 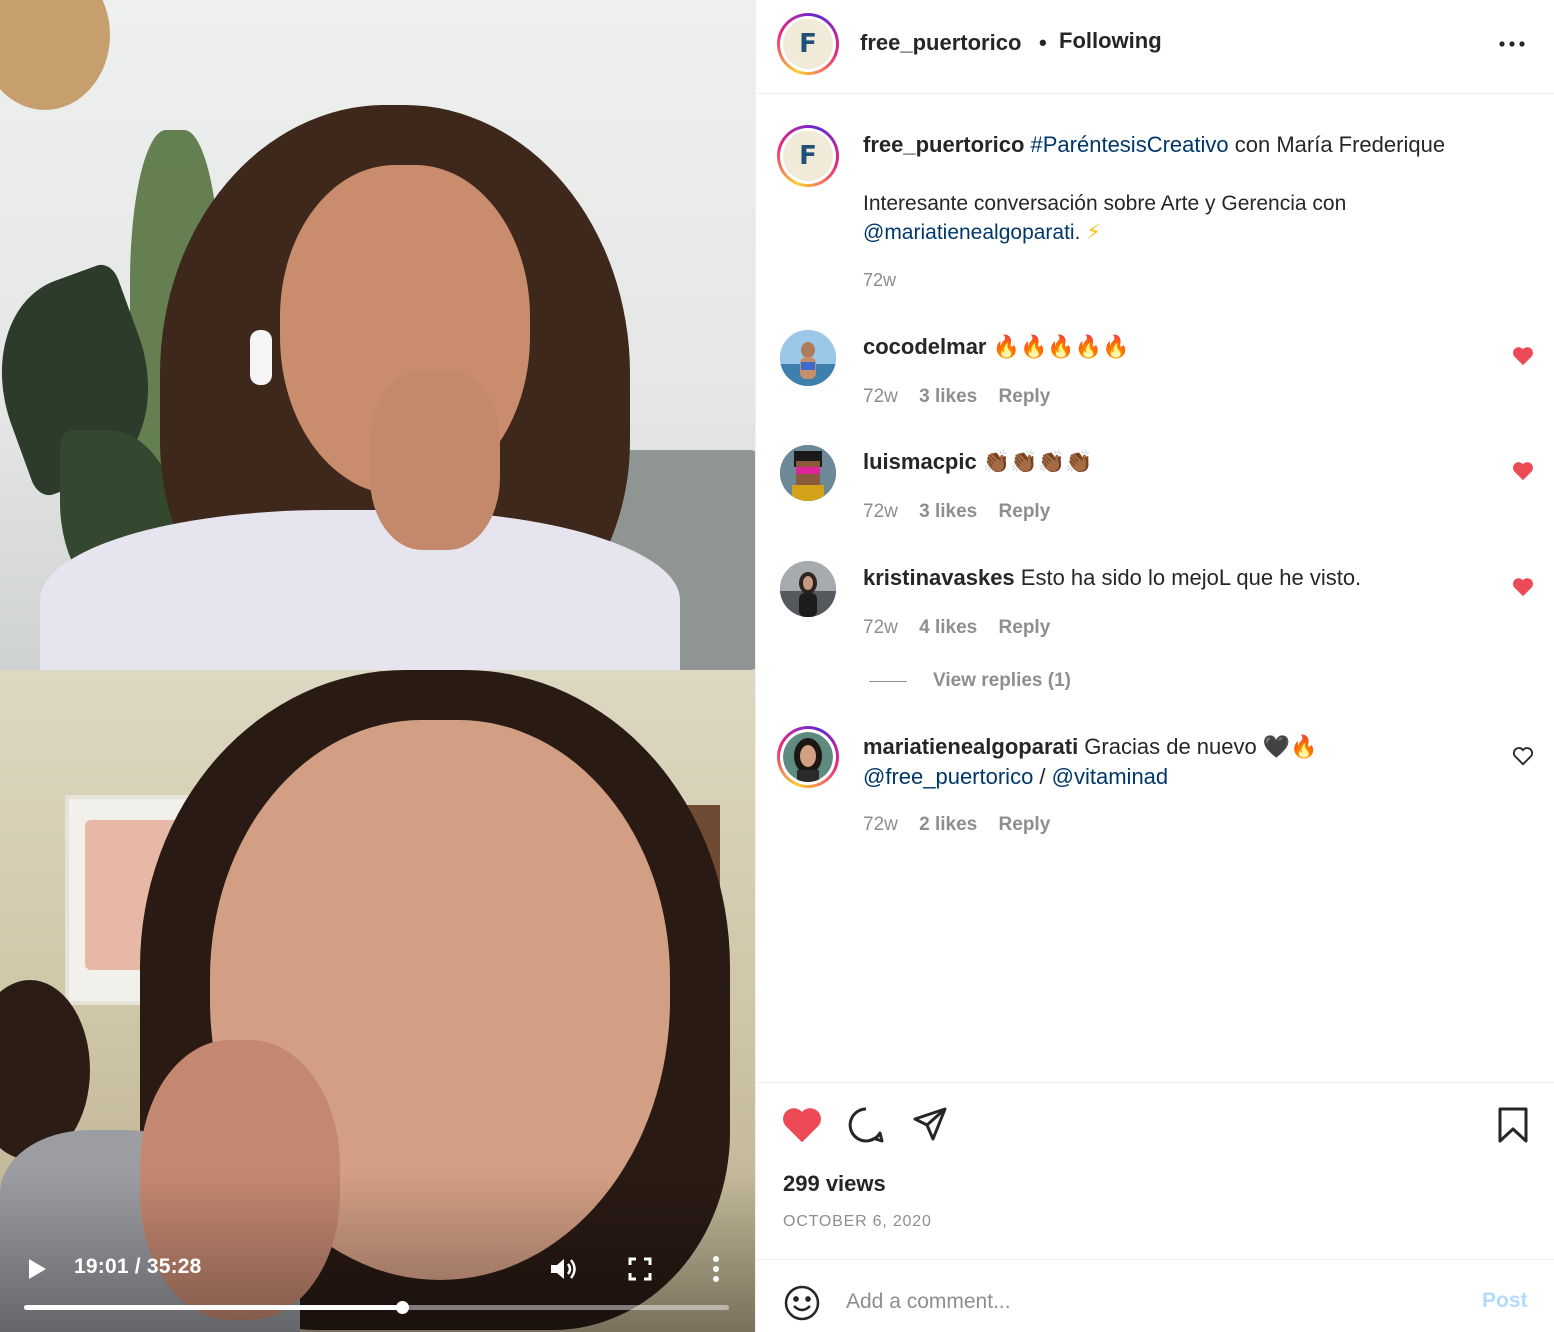 What do you see at coordinates (879, 280) in the screenshot?
I see `caption-time: 72w` at bounding box center [879, 280].